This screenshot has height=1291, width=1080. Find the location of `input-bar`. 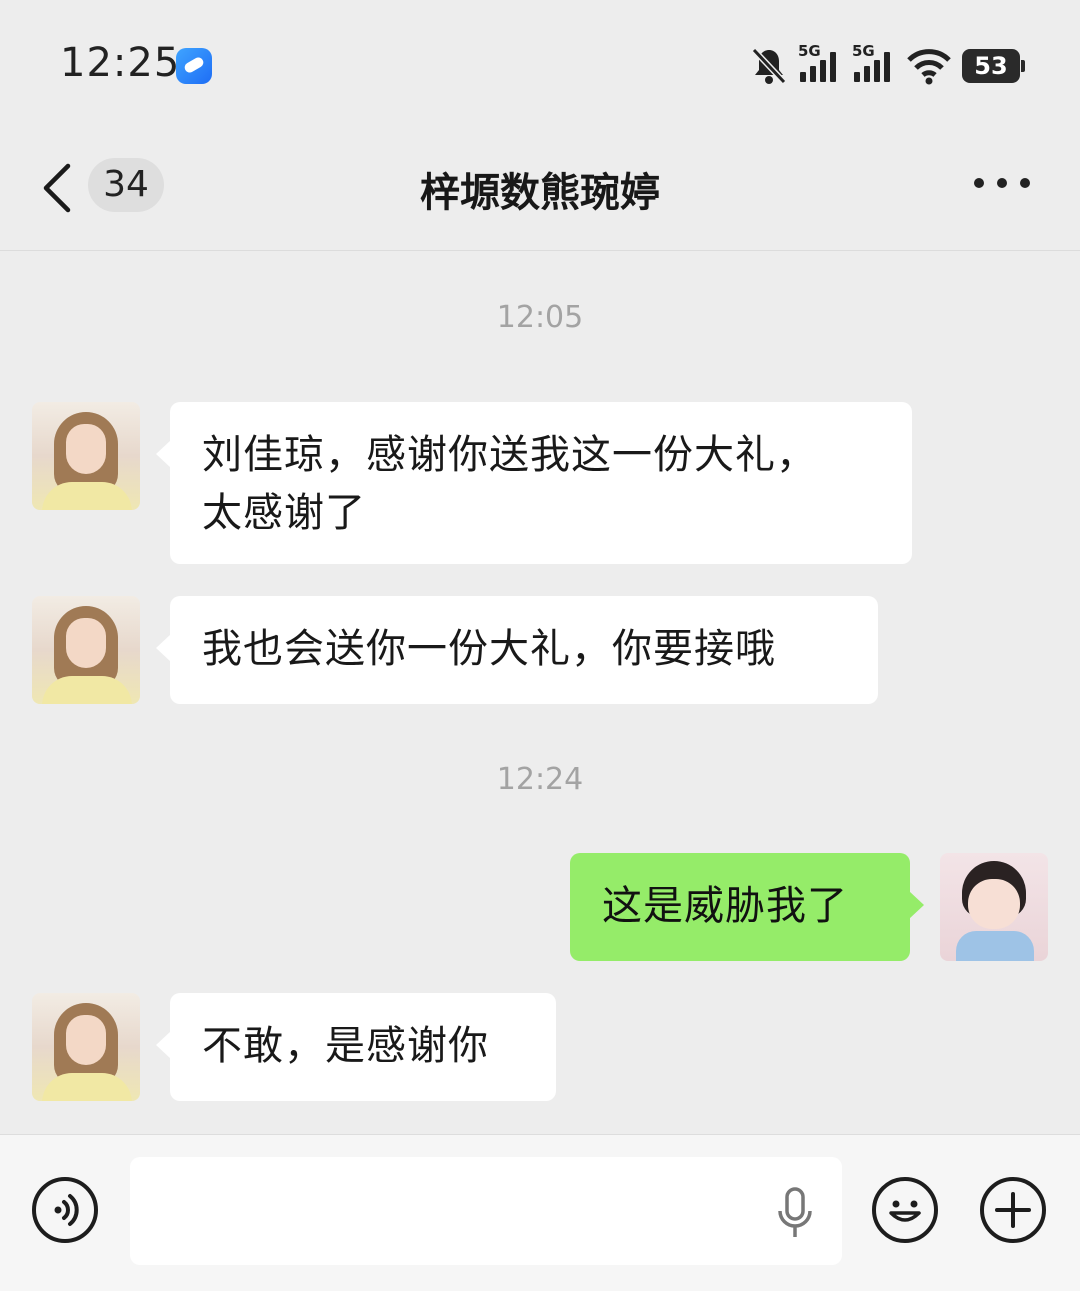

input-bar is located at coordinates (540, 1212).